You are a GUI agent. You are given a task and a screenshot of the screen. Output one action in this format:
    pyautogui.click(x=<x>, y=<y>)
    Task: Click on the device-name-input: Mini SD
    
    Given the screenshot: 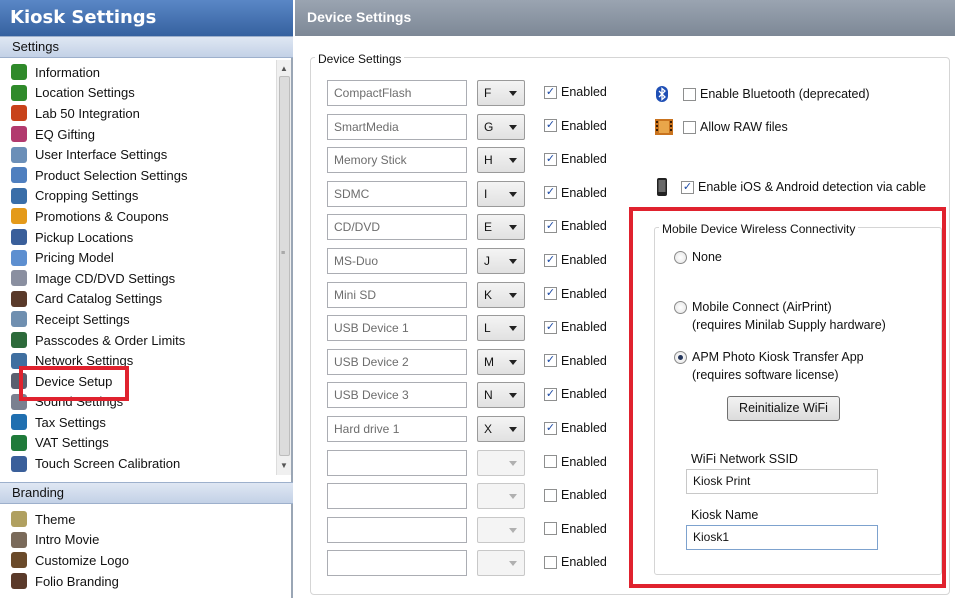 What is the action you would take?
    pyautogui.click(x=397, y=294)
    